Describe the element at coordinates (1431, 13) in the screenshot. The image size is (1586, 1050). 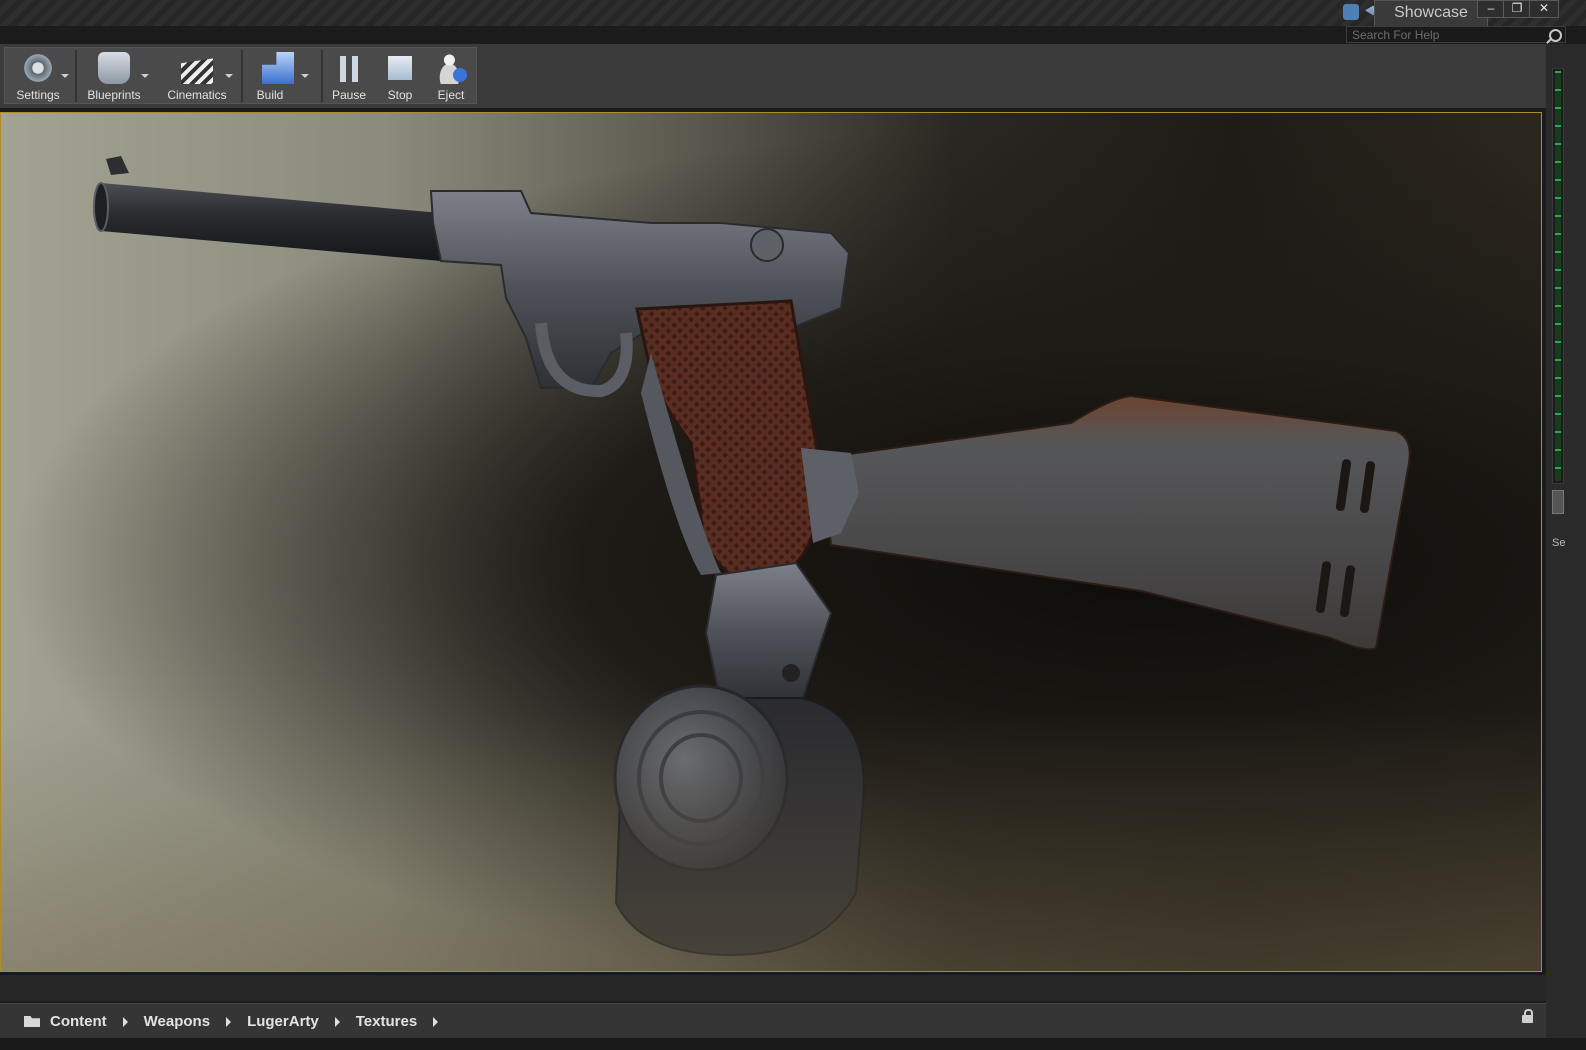
I see `project-tab: Showcase` at that location.